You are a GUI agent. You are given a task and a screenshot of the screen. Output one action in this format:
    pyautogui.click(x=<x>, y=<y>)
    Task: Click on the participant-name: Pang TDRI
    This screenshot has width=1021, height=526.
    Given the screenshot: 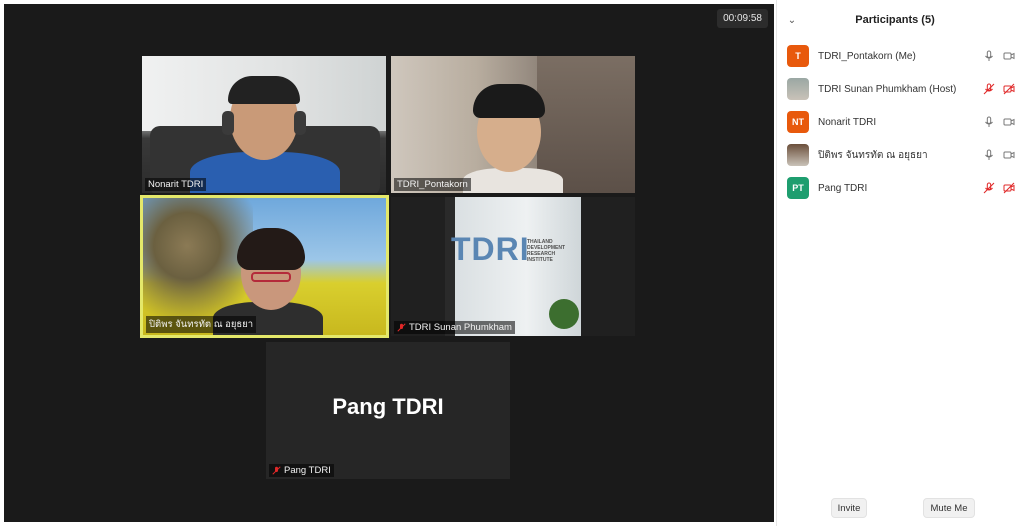 What is the action you would take?
    pyautogui.click(x=843, y=188)
    